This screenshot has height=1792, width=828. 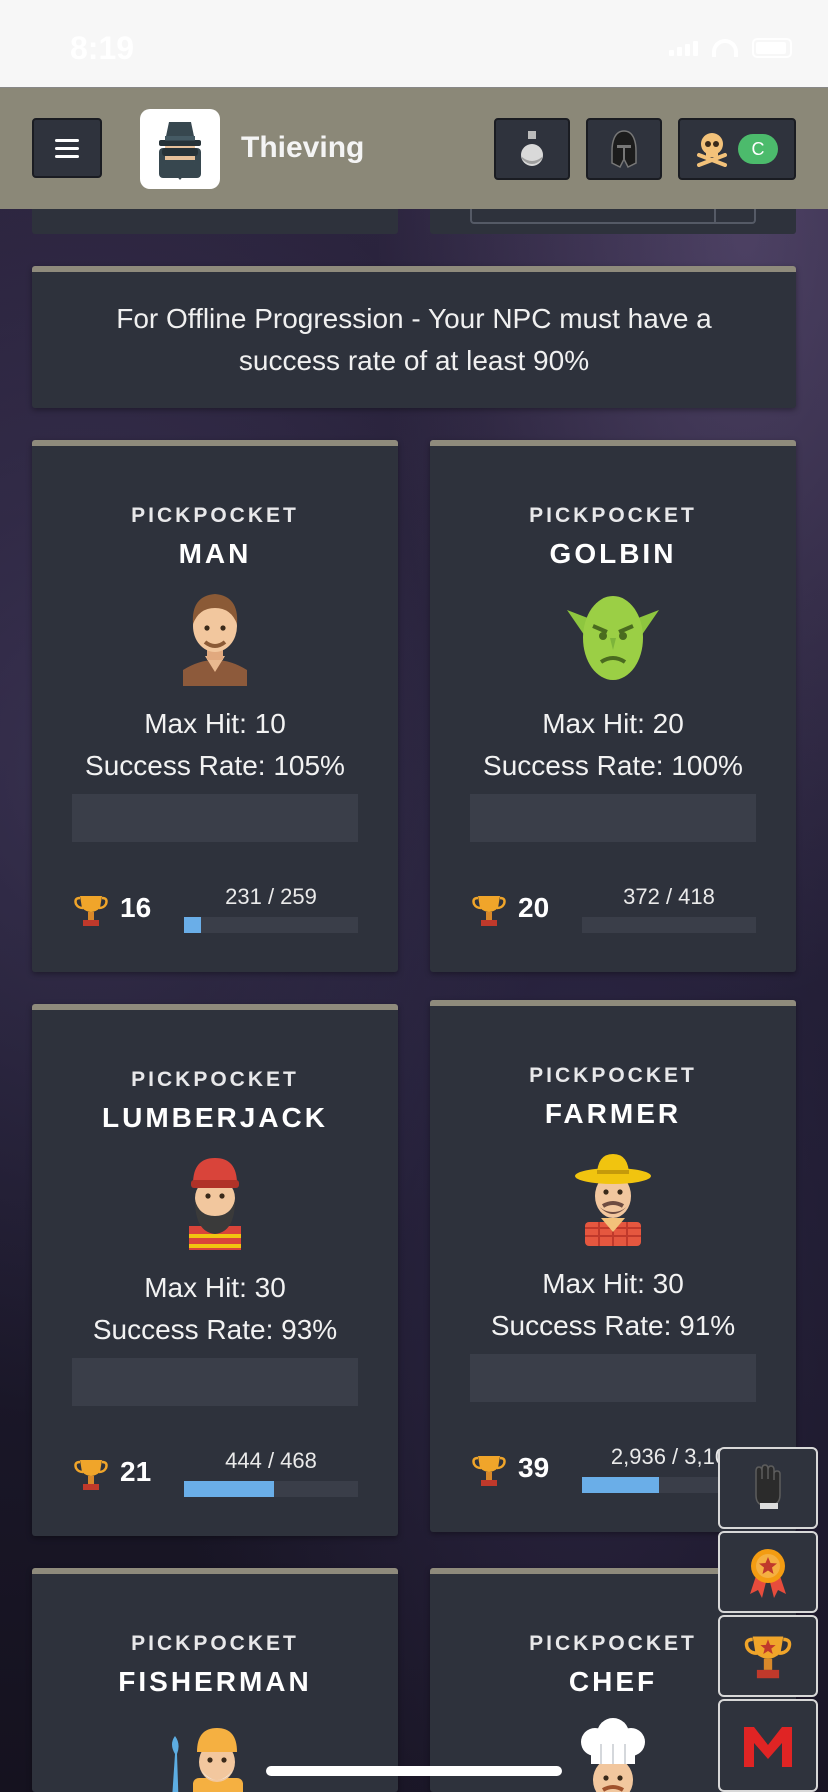 What do you see at coordinates (207, 1760) in the screenshot?
I see `fisherman-avatar-icon` at bounding box center [207, 1760].